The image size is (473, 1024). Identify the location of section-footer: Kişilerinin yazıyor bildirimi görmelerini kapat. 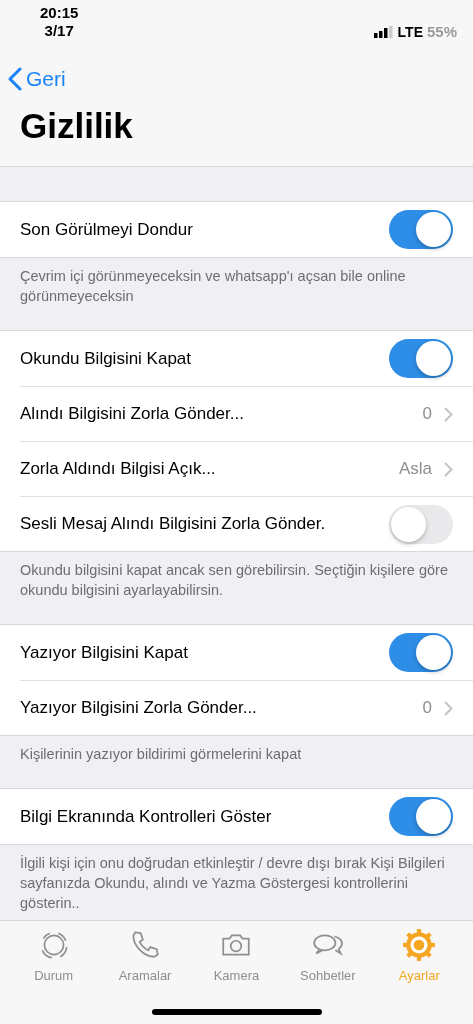
(236, 762).